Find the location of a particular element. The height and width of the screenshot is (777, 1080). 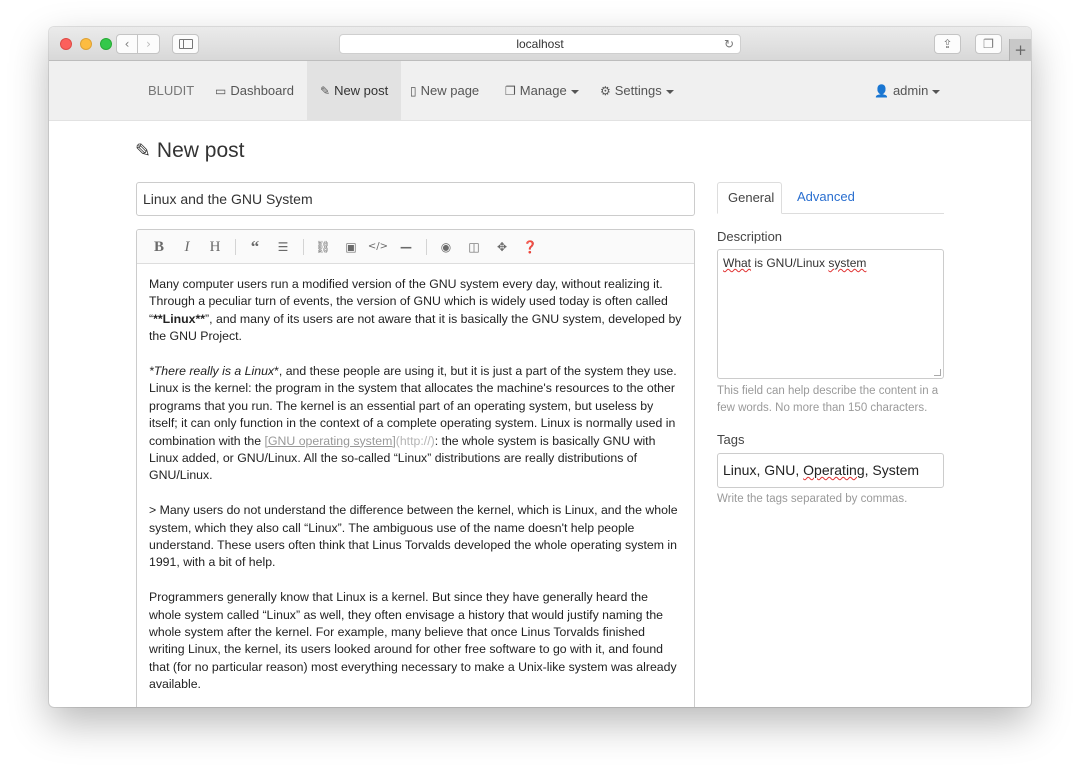

user-menu: 👤 admin is located at coordinates (907, 90).